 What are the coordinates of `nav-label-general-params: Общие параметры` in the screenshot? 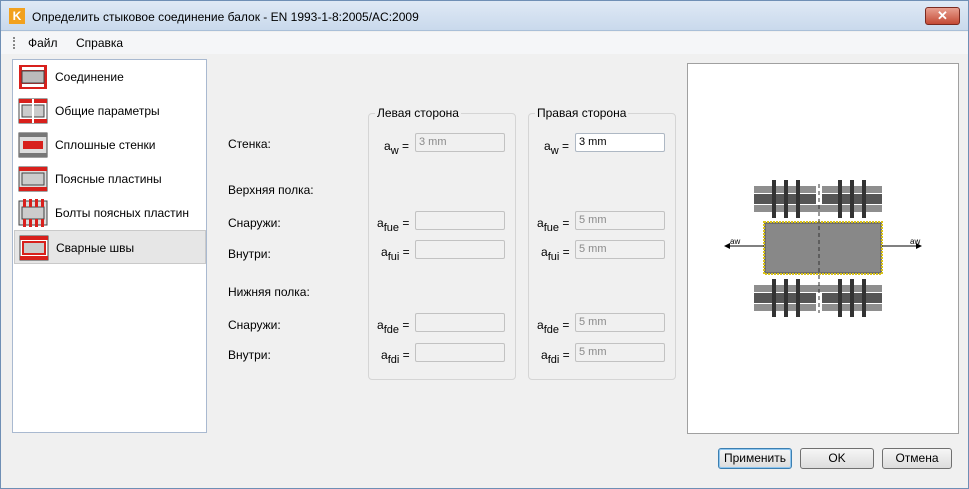 It's located at (107, 111).